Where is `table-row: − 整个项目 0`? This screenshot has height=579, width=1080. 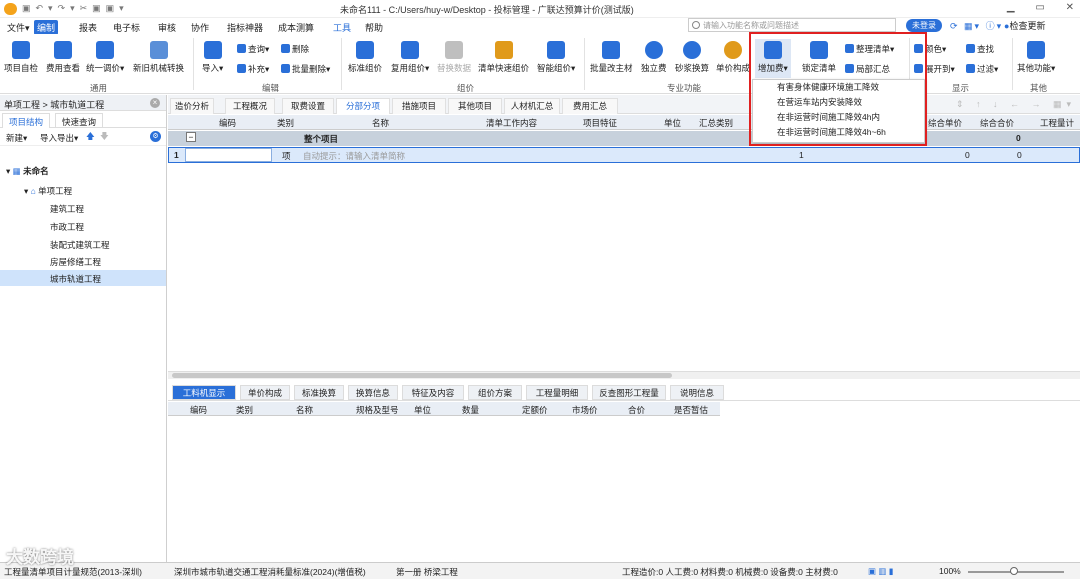 table-row: − 整个项目 0 is located at coordinates (624, 138).